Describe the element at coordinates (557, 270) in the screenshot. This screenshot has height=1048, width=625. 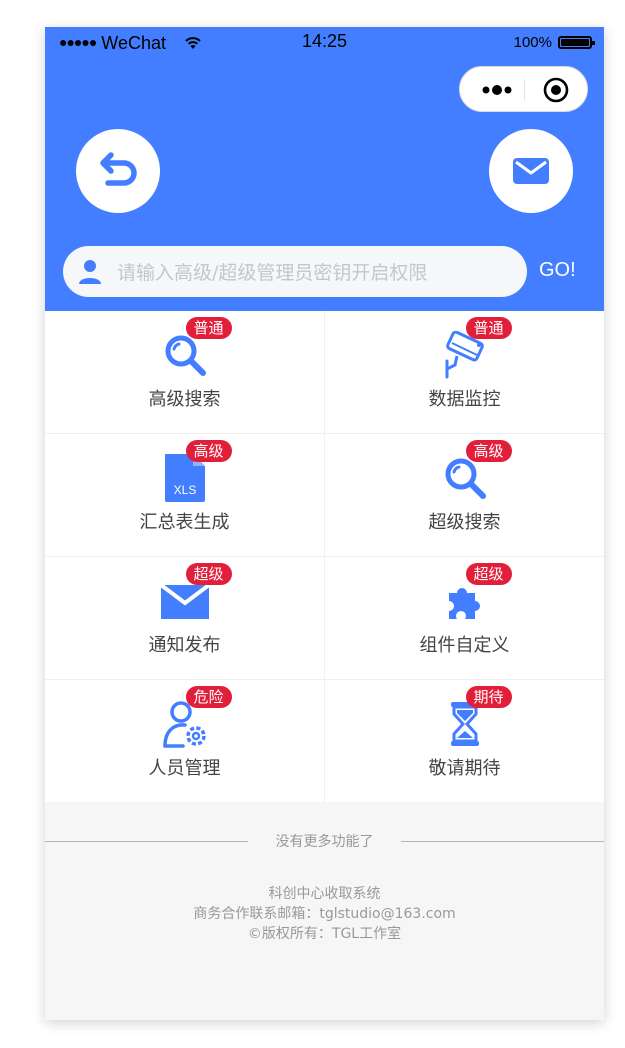
I see `go-button: GO!` at that location.